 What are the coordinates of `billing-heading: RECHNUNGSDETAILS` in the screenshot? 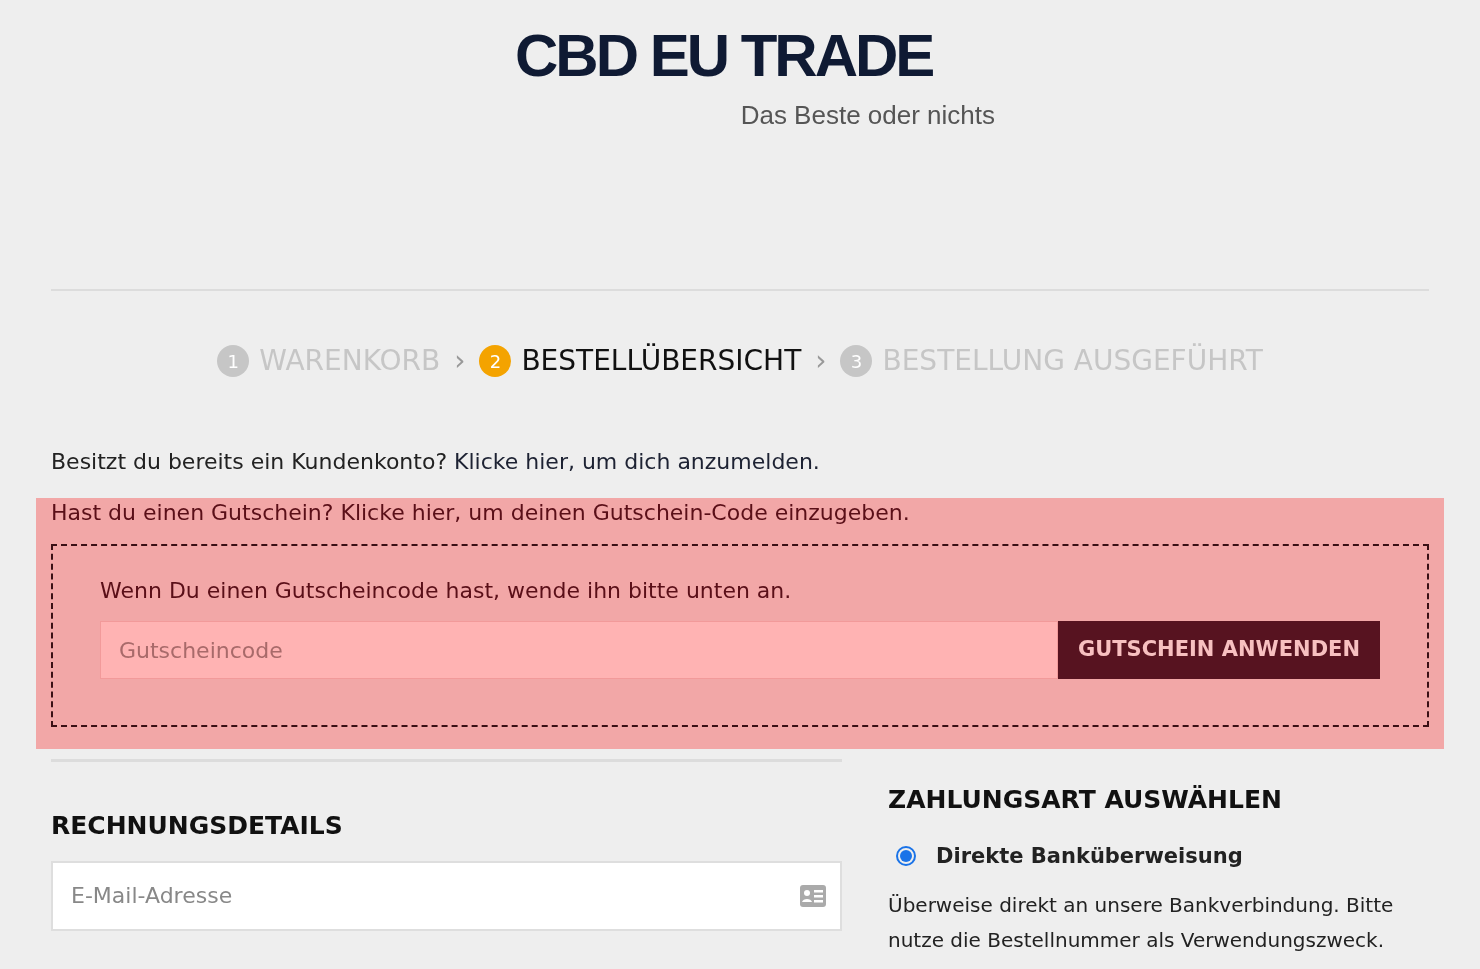 It's located at (197, 826).